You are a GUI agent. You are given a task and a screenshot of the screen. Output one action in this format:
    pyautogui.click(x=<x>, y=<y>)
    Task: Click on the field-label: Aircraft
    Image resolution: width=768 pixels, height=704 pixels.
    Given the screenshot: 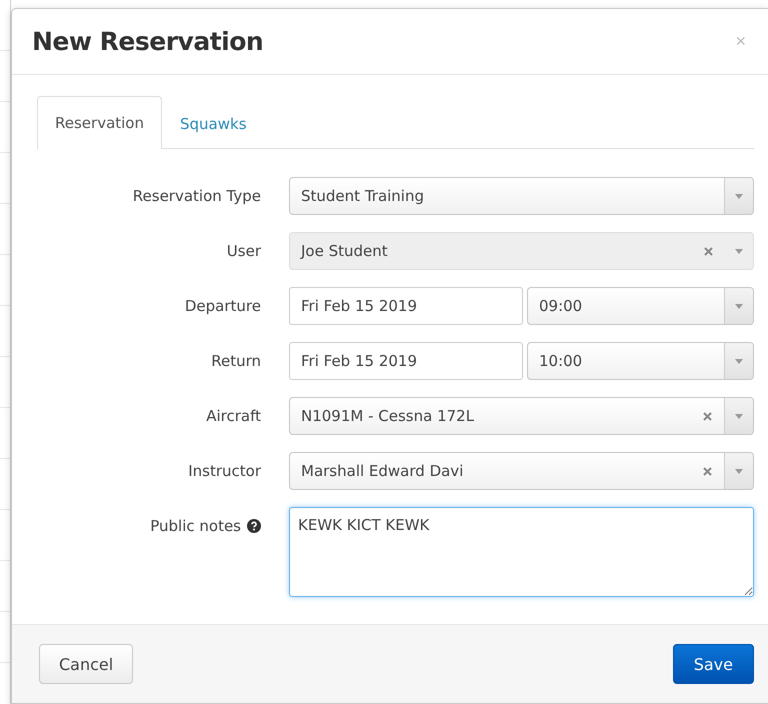 What is the action you would take?
    pyautogui.click(x=233, y=416)
    